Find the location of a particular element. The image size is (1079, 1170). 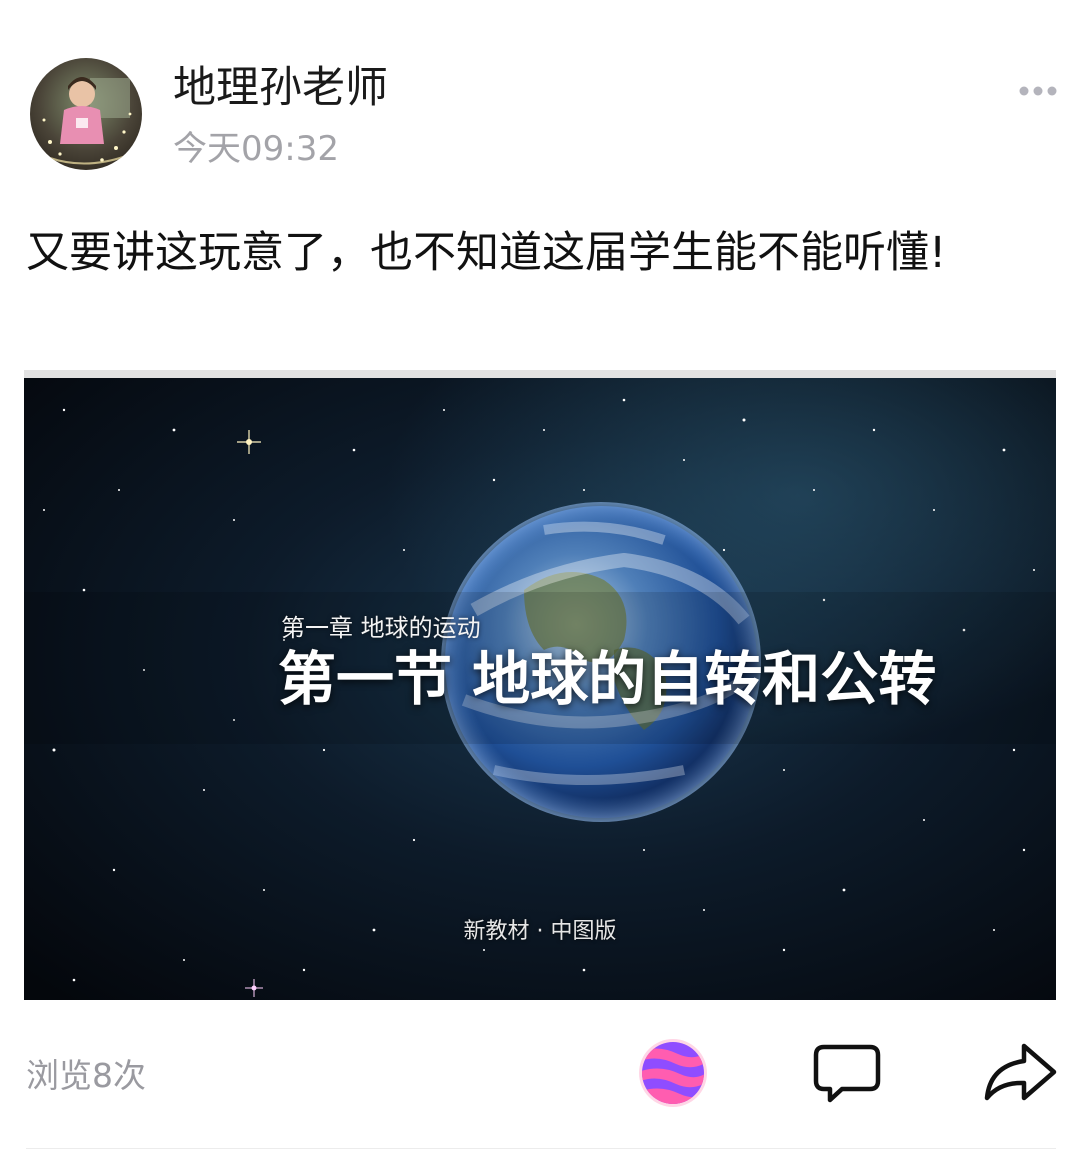

author-name: 地理孙老师 is located at coordinates (280, 88).